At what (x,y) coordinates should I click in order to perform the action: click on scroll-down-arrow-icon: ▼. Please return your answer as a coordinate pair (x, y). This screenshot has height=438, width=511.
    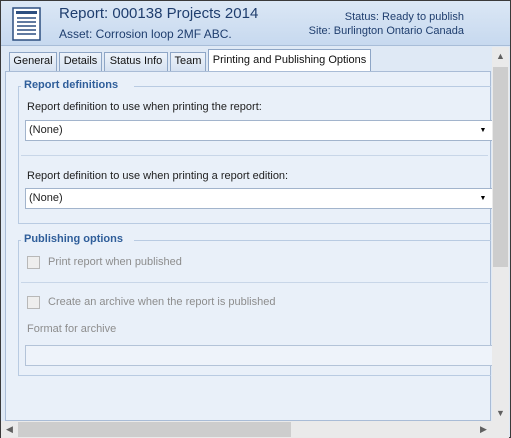
    Looking at the image, I should click on (500, 412).